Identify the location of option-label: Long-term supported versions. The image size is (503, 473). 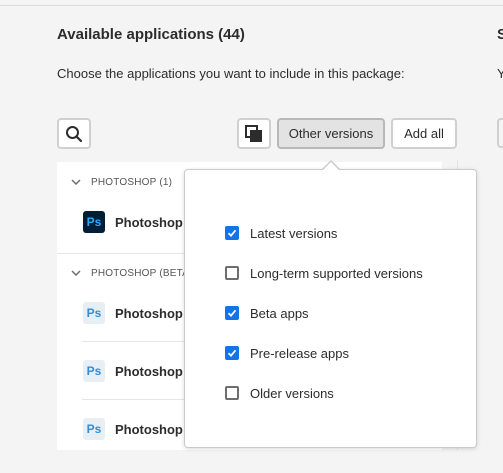
(336, 273).